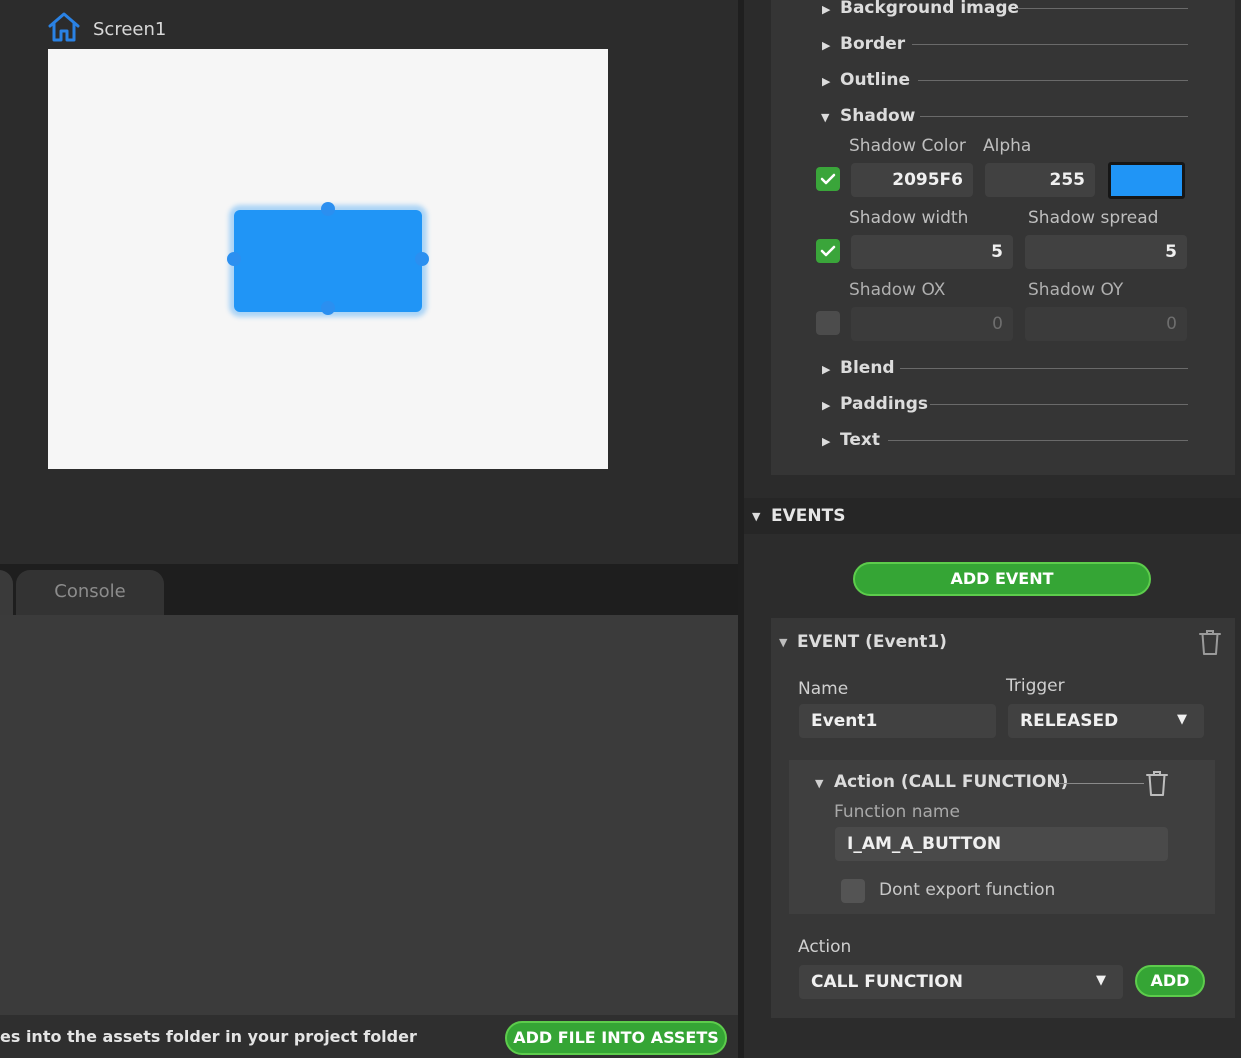 The image size is (1241, 1058). I want to click on add-file-into-assets-button: ADD FILE INTO ASSETS, so click(616, 1038).